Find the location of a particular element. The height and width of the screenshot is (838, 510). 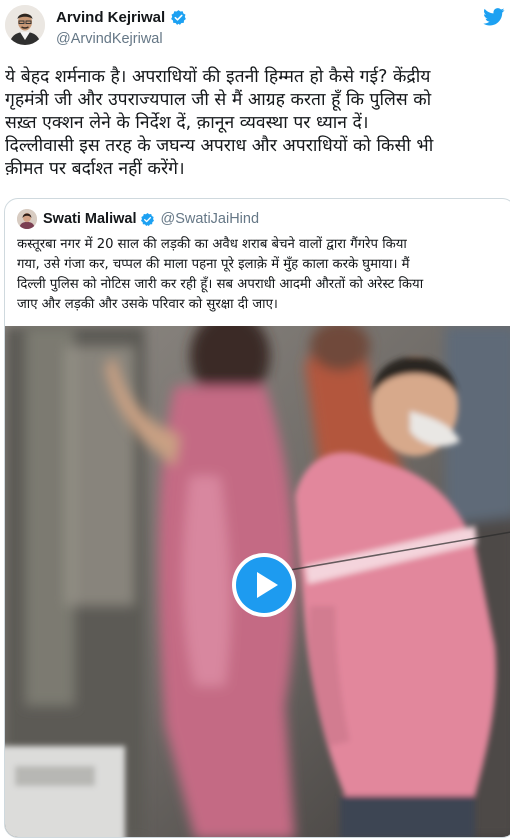

quoted-tweet-header: Swati Maliwal @SwatiJaiHind is located at coordinates (138, 219).